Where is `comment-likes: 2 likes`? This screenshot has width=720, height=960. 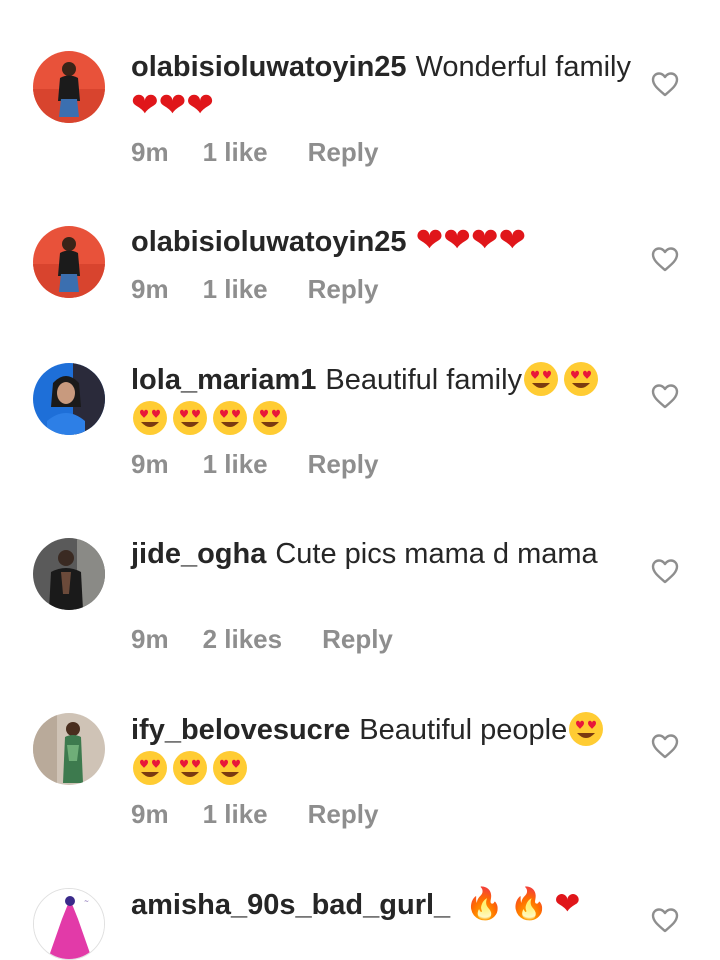 comment-likes: 2 likes is located at coordinates (243, 639).